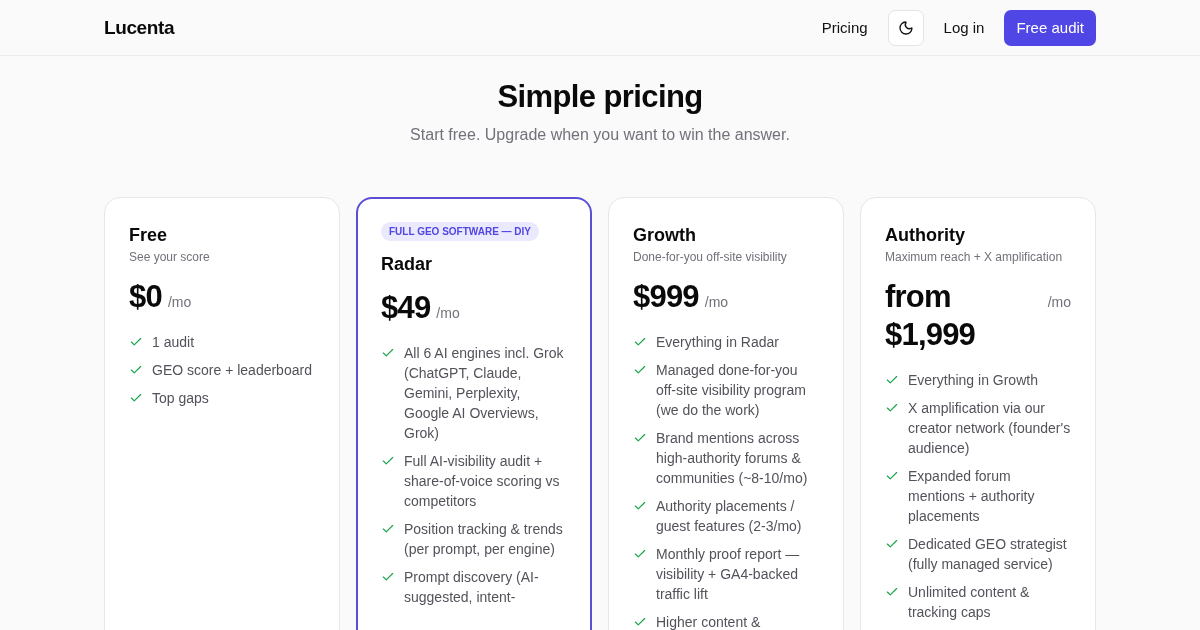 The width and height of the screenshot is (1200, 630). I want to click on nav-link: Log in, so click(964, 27).